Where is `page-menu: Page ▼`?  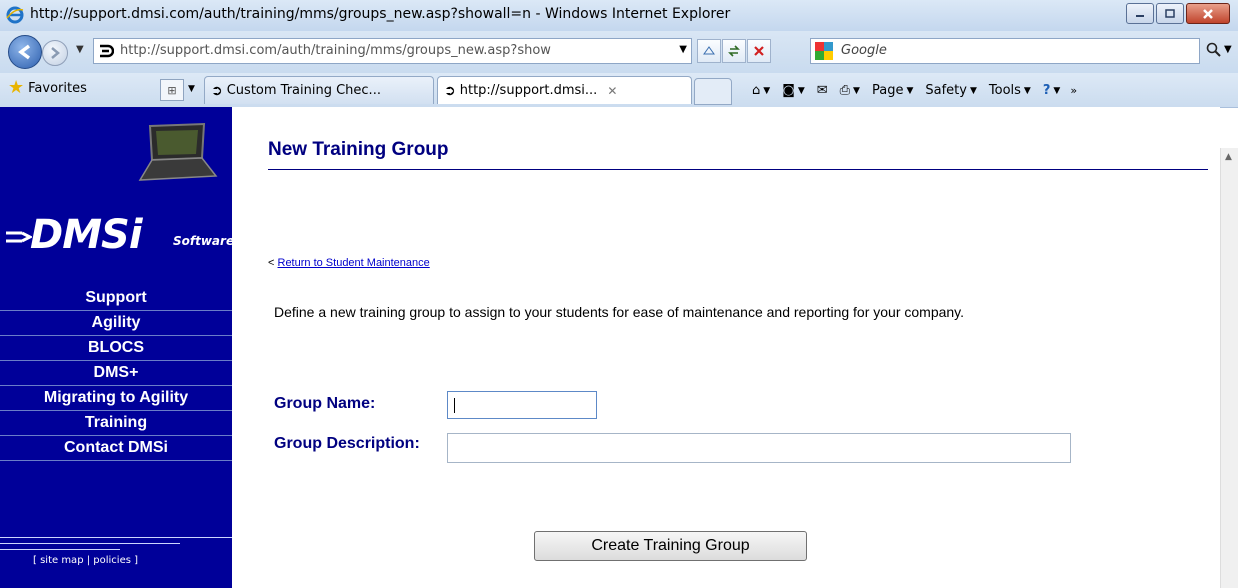 page-menu: Page ▼ is located at coordinates (892, 90).